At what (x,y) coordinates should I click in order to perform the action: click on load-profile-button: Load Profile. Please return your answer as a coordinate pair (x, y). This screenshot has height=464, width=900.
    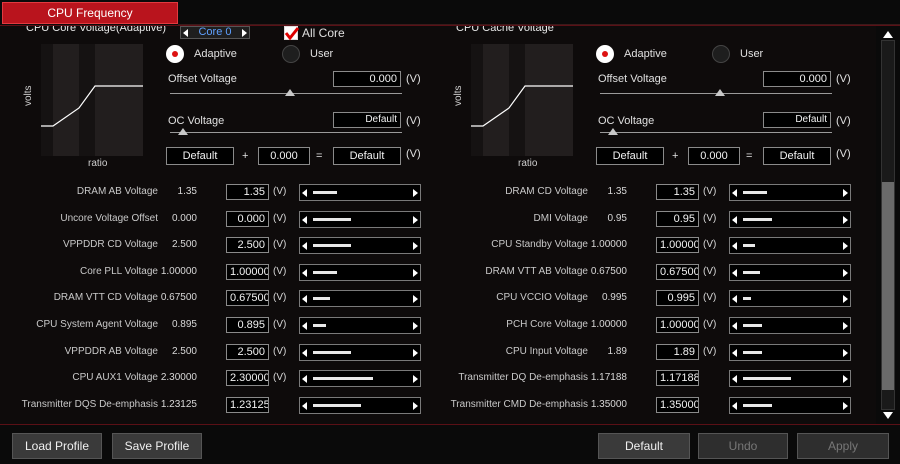
    Looking at the image, I should click on (57, 446).